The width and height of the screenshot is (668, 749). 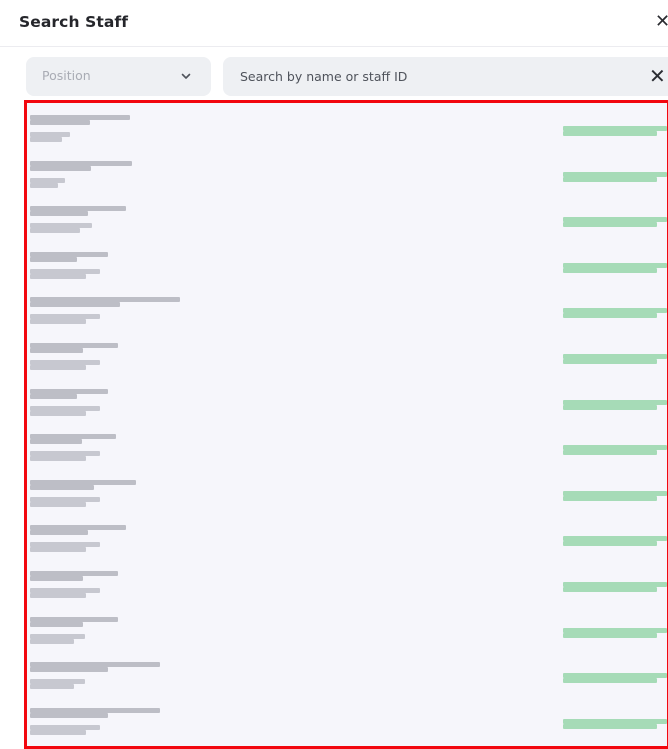 I want to click on search-input, so click(x=431, y=76).